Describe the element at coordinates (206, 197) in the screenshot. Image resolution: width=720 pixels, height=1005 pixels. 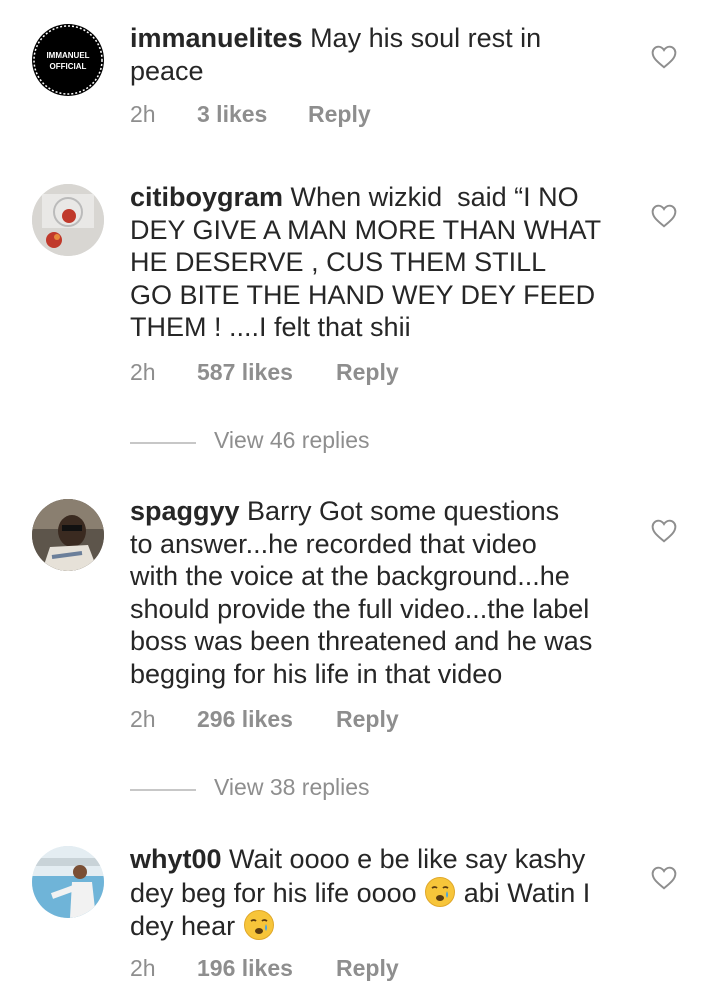
I see `username: citiboygram` at that location.